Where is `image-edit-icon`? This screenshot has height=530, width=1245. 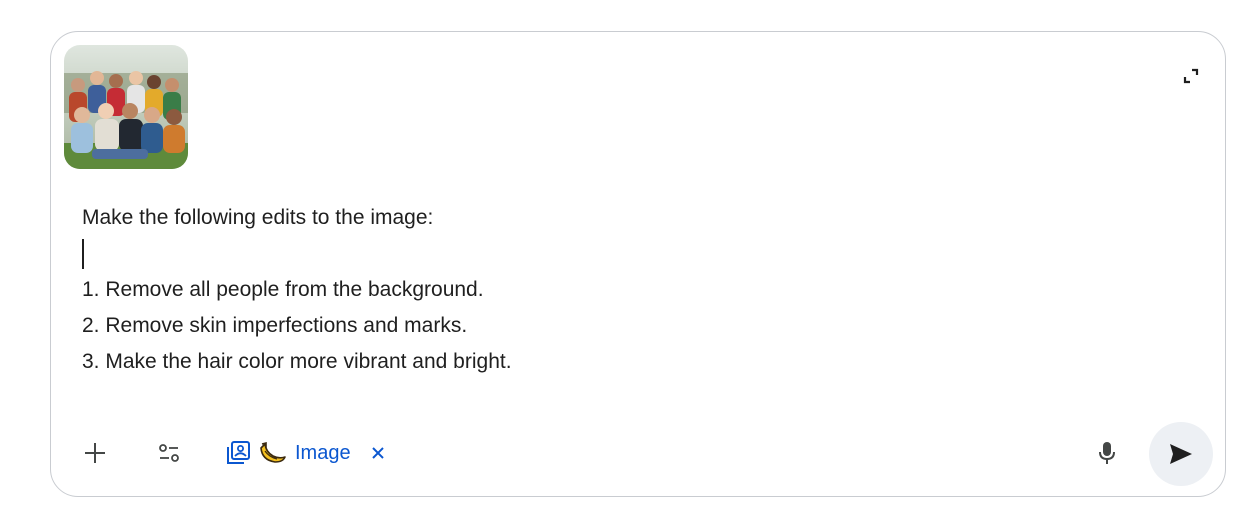
image-edit-icon is located at coordinates (238, 452).